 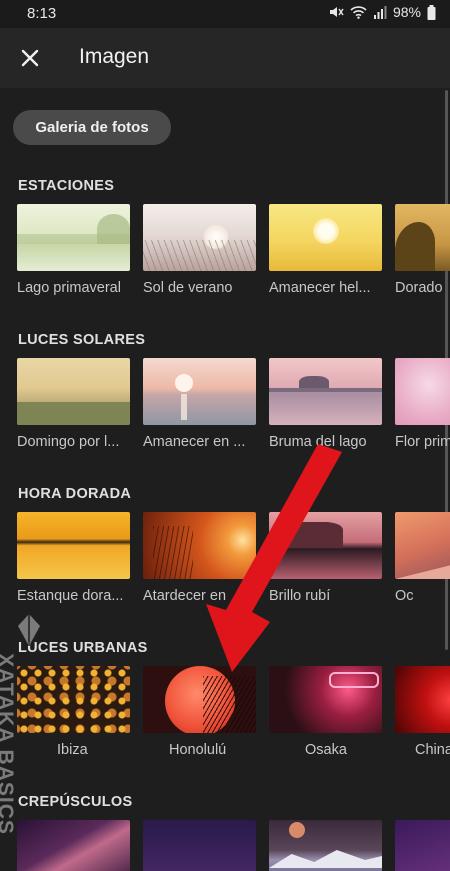 What do you see at coordinates (431, 12) in the screenshot?
I see `battery-icon` at bounding box center [431, 12].